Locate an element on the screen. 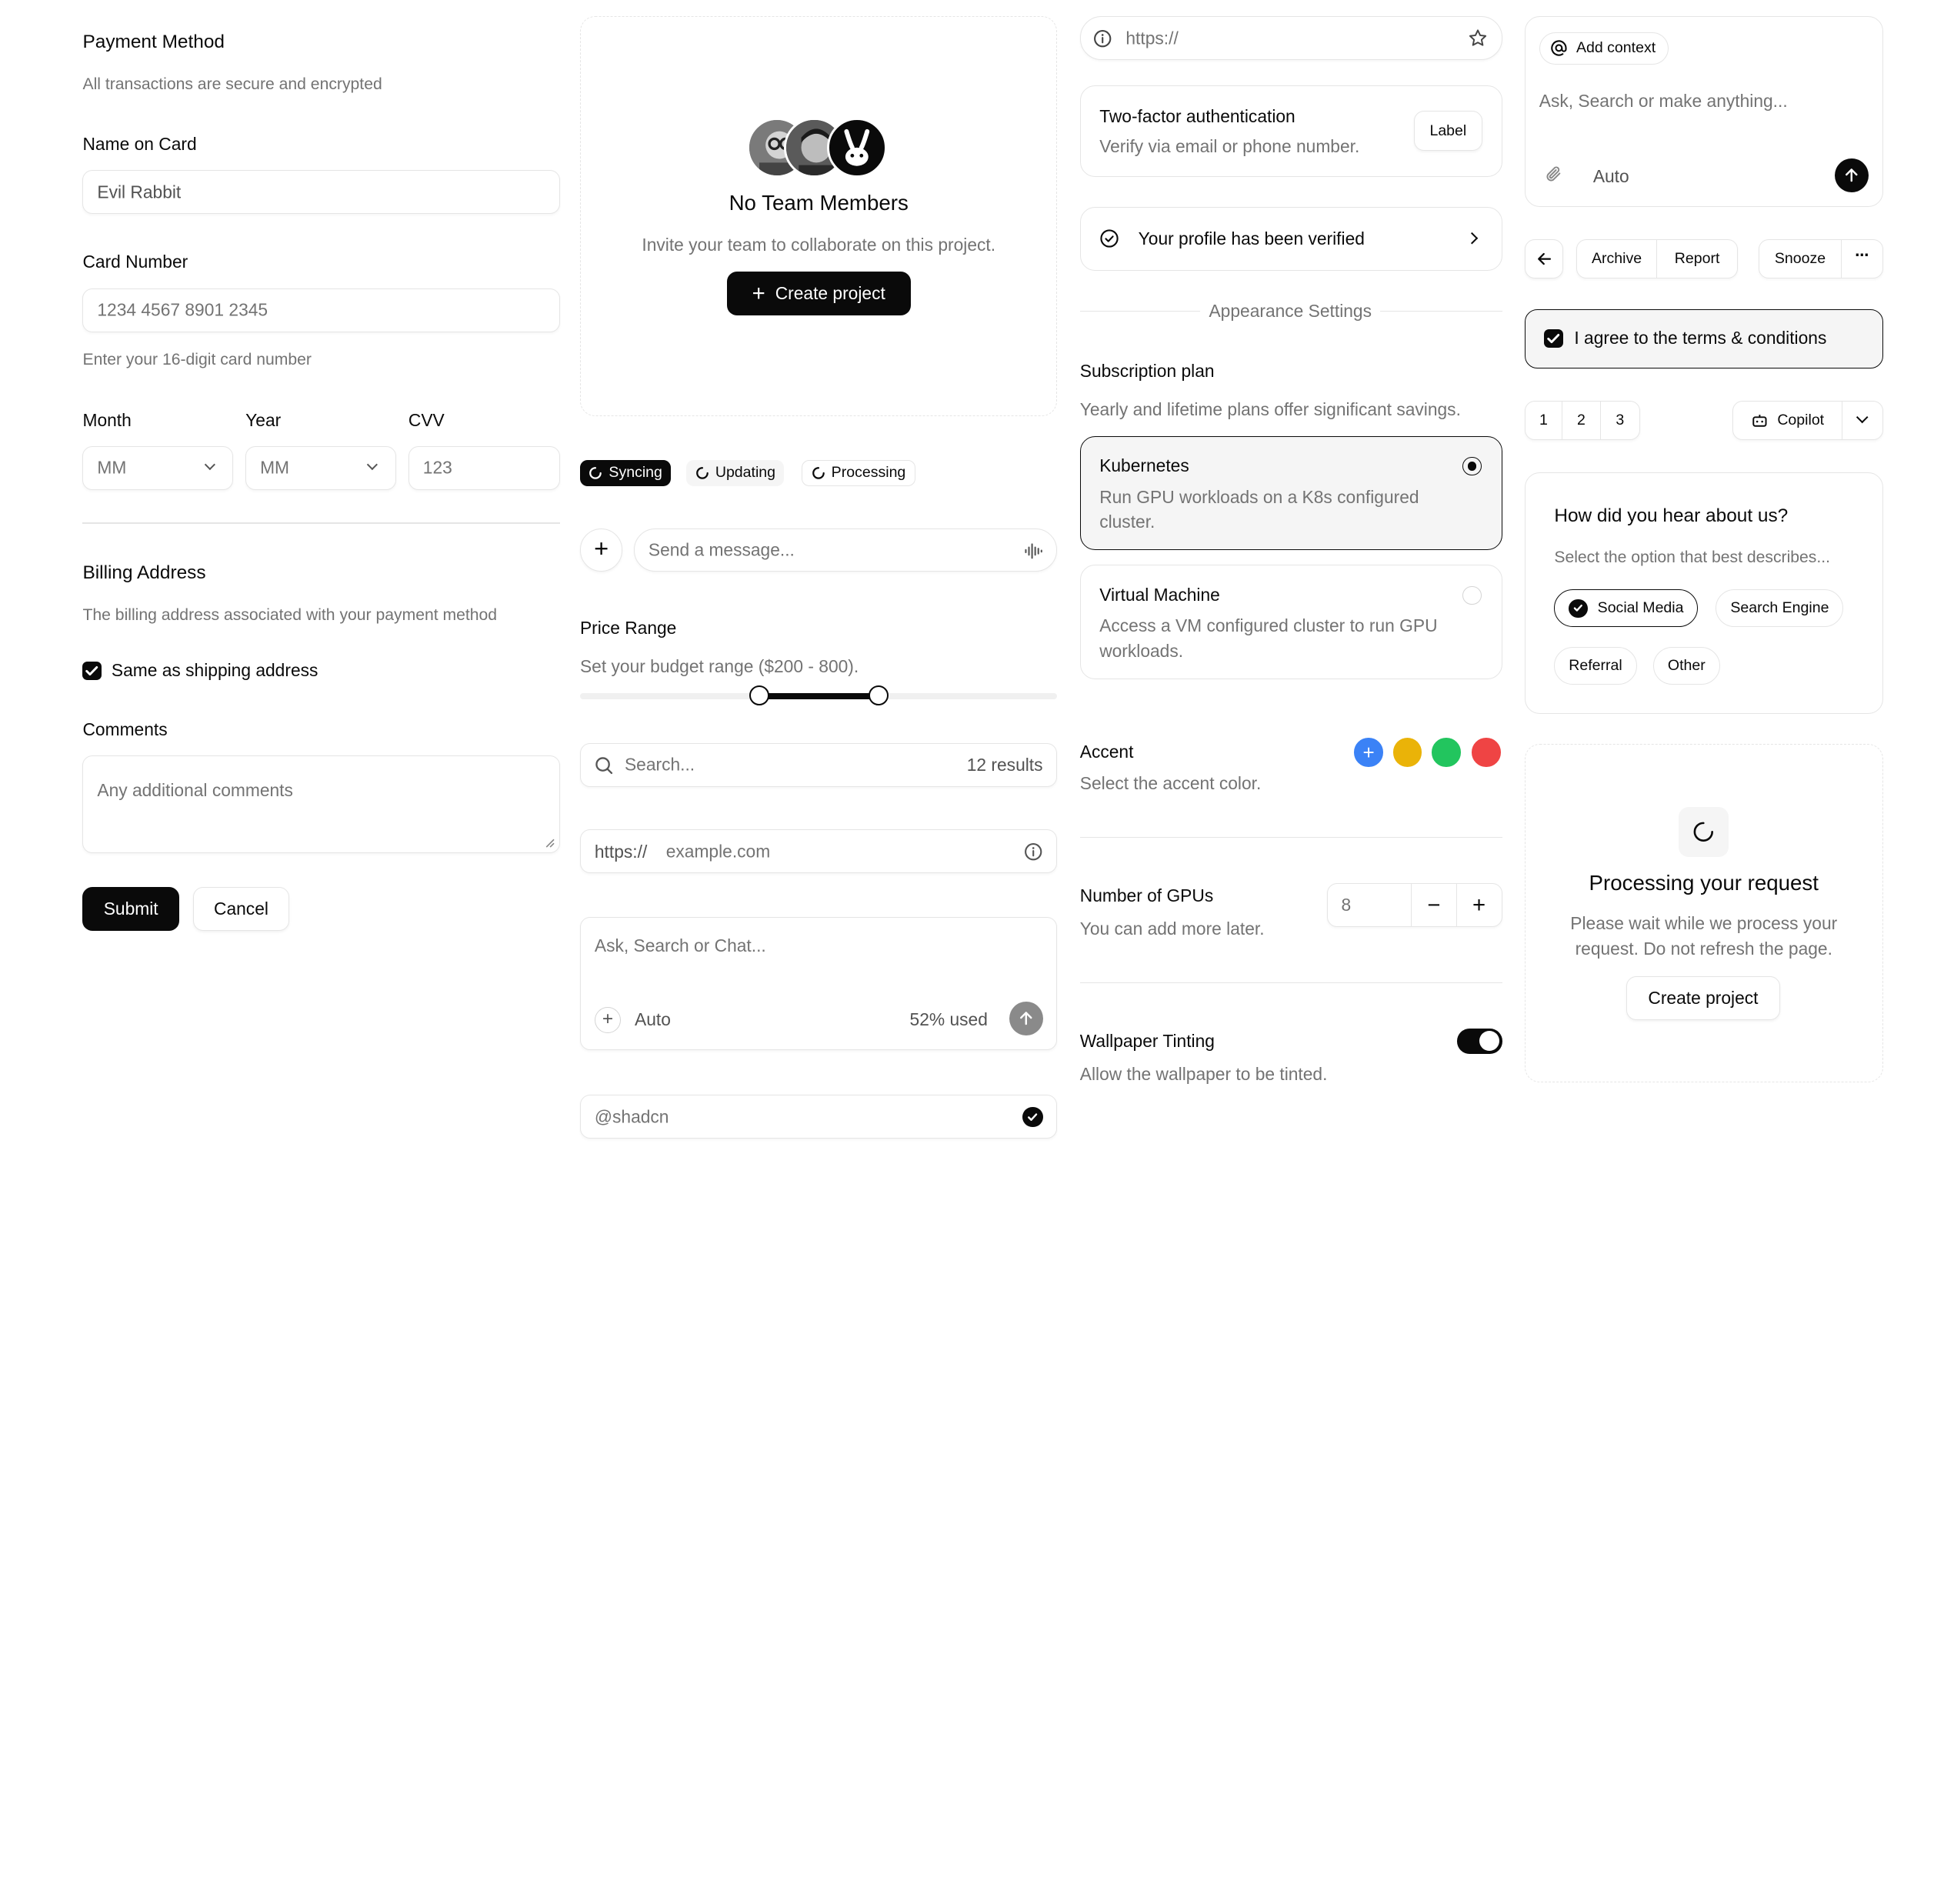 This screenshot has height=1904, width=1954. arrow-up-icon is located at coordinates (1852, 175).